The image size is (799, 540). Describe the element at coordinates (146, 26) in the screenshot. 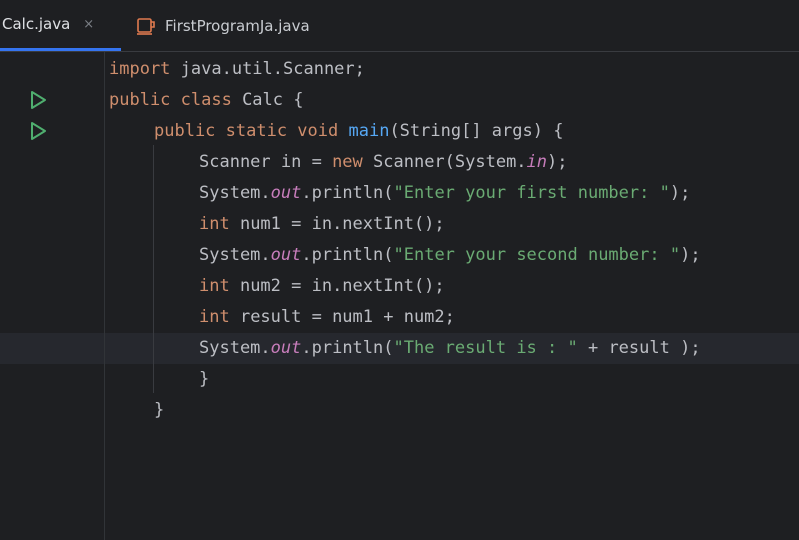

I see `java-cup-icon` at that location.